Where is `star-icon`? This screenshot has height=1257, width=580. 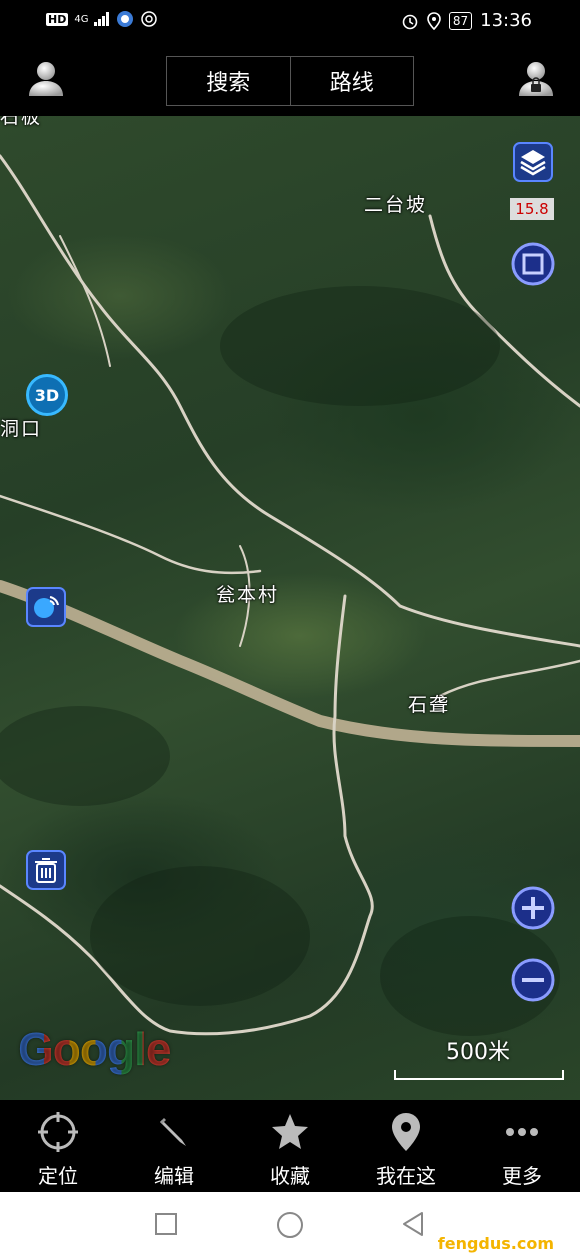
star-icon is located at coordinates (290, 1131).